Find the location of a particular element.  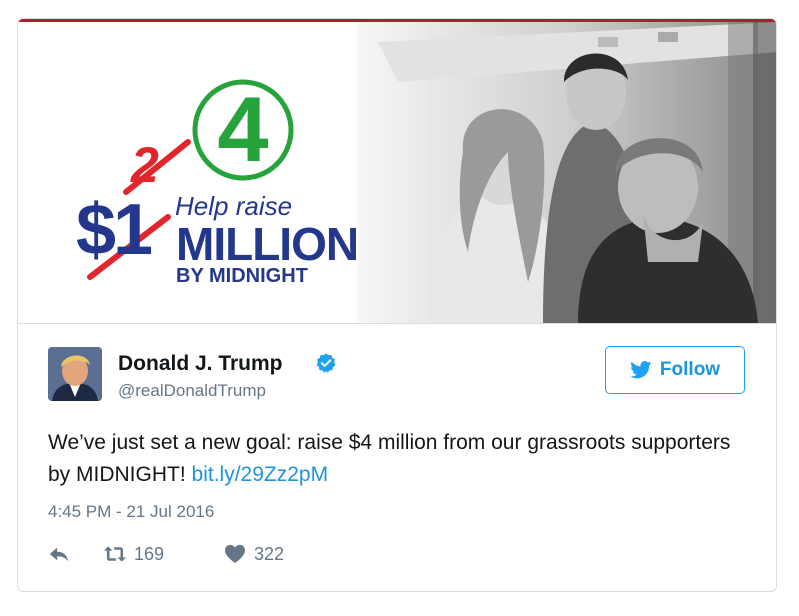

verified-badge-icon is located at coordinates (326, 363).